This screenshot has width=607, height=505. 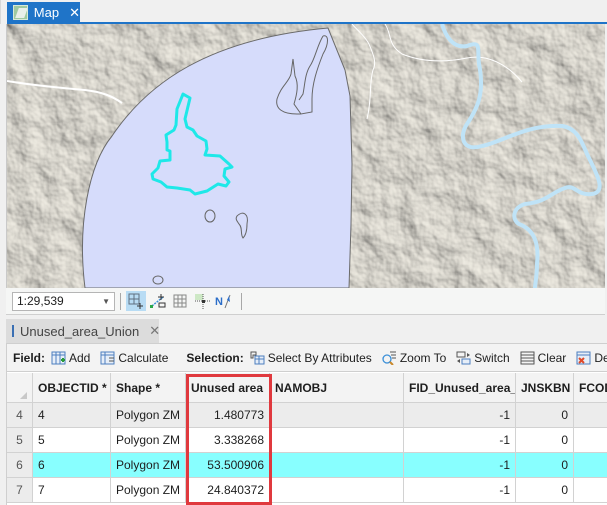 I want to click on grid-button, so click(x=180, y=301).